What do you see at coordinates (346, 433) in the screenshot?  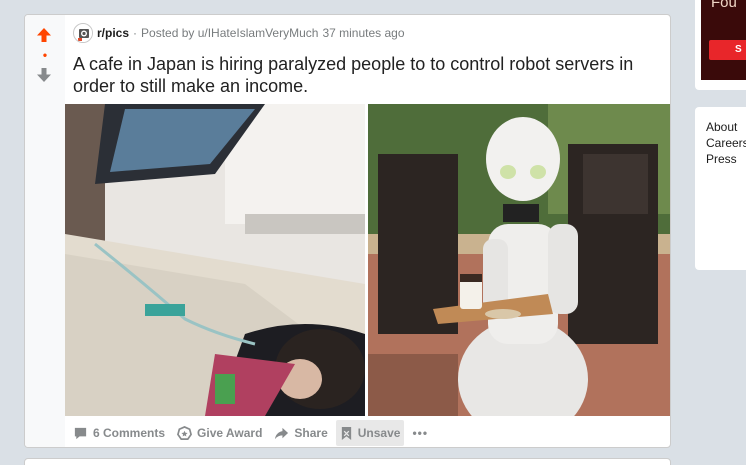 I see `bookmark-icon` at bounding box center [346, 433].